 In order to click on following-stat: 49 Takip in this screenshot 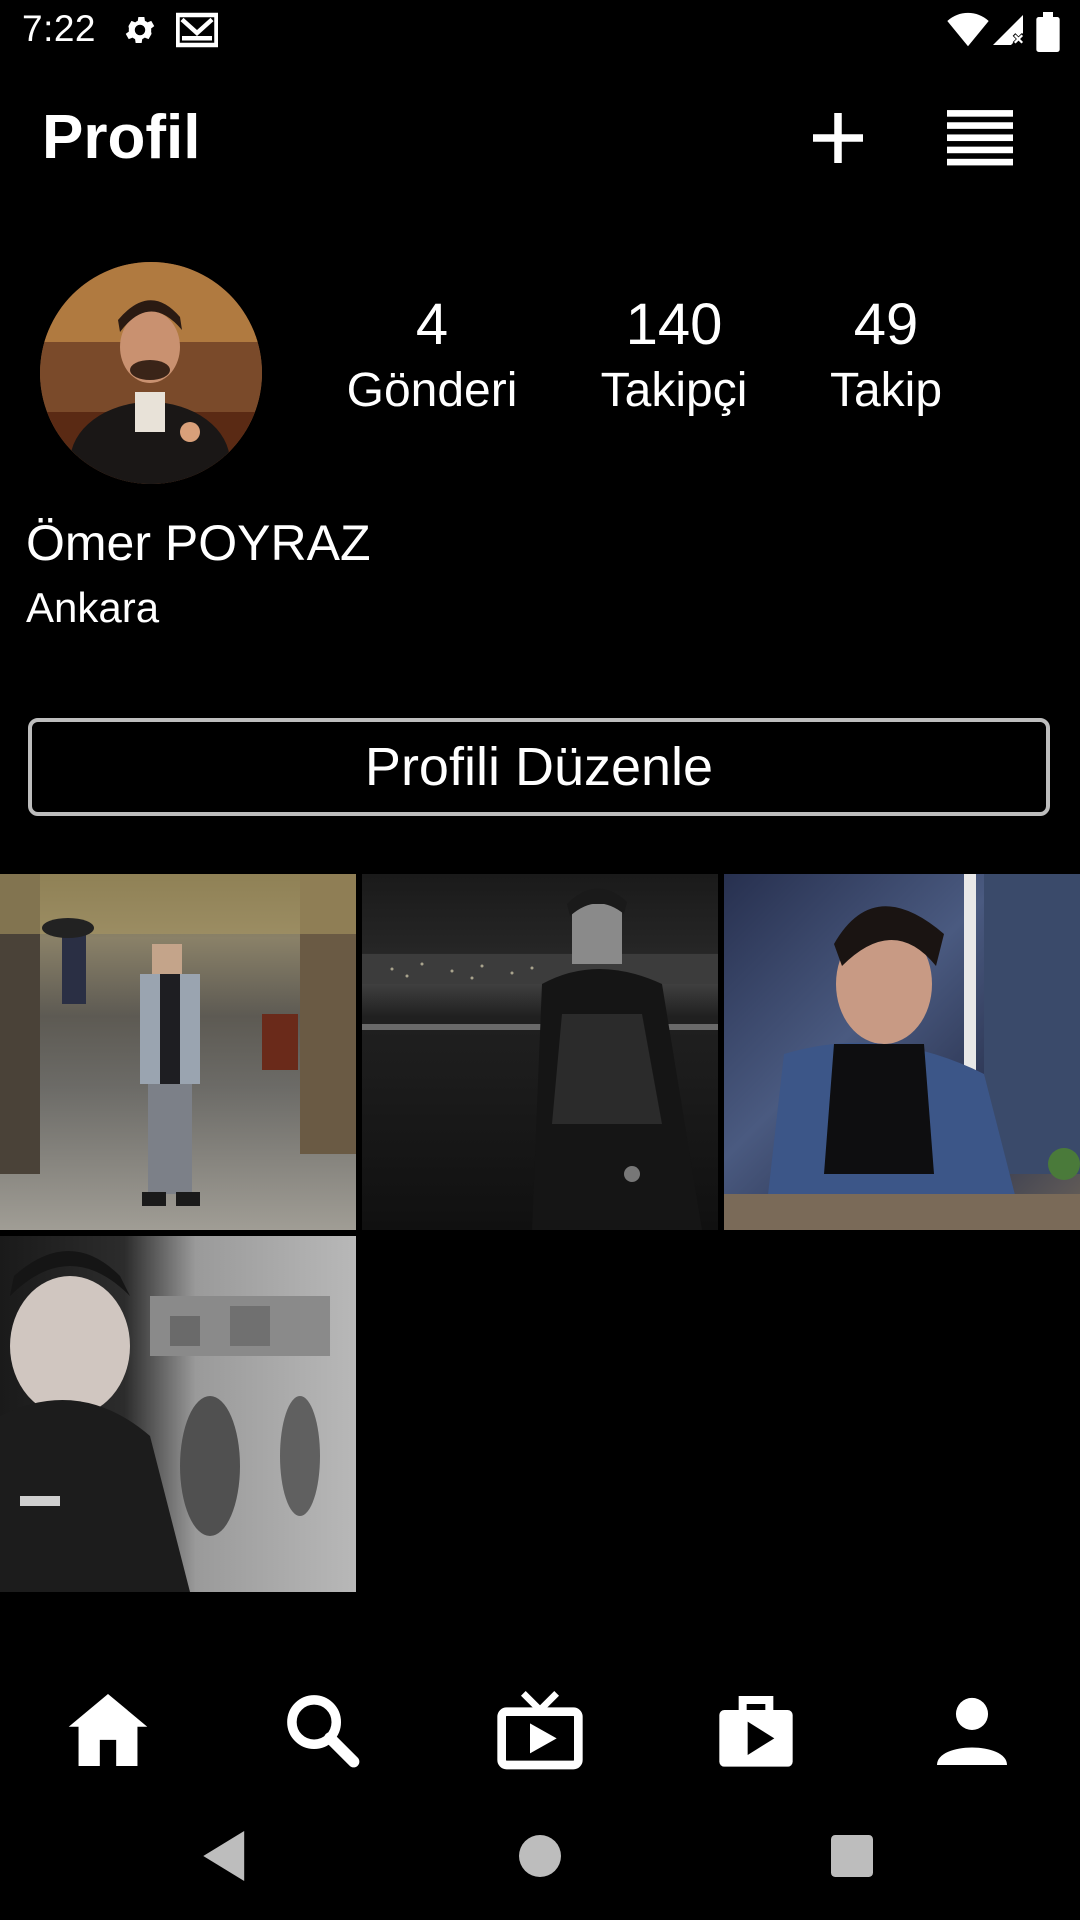, I will do `click(886, 356)`.